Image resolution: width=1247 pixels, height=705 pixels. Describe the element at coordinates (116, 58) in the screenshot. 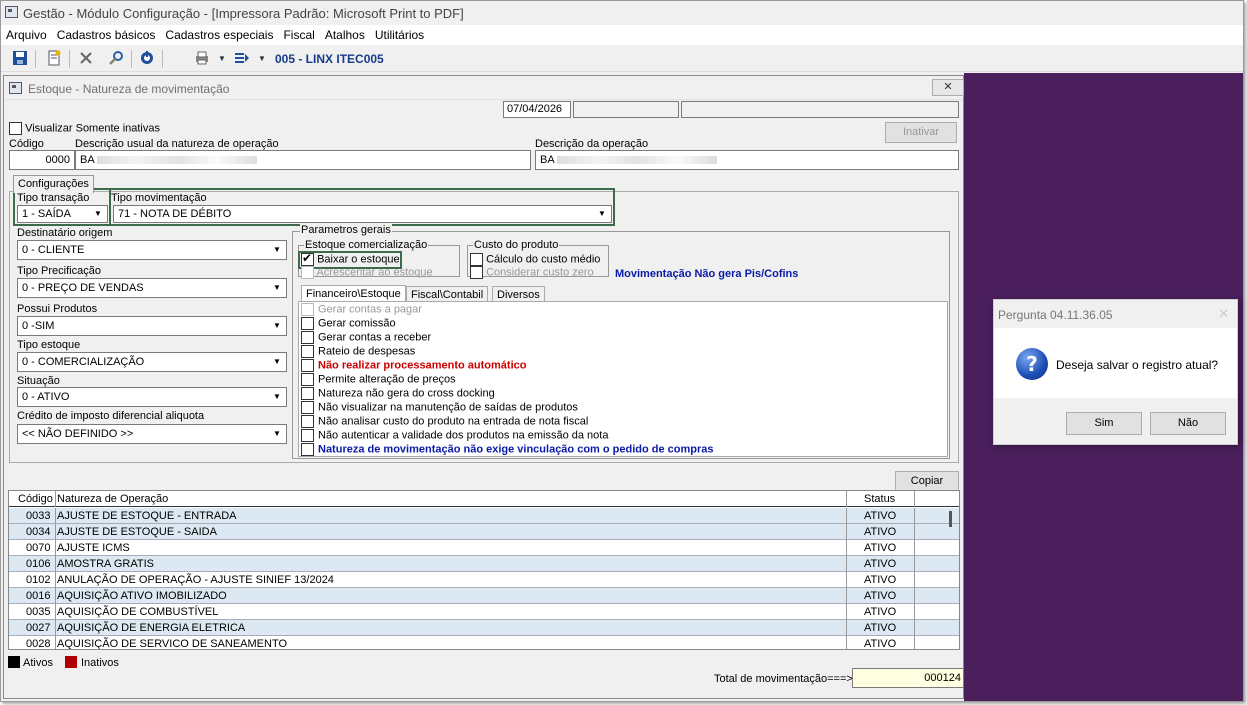

I see `search-icon` at that location.